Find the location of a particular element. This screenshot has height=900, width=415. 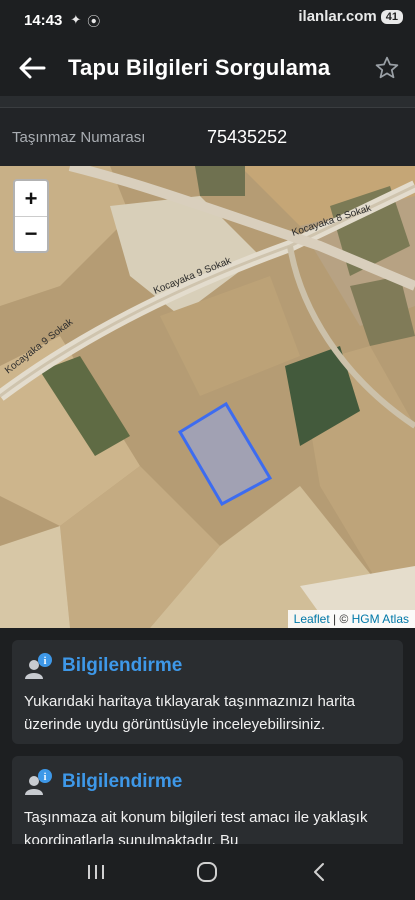

zoom-out-button: − is located at coordinates (31, 233).